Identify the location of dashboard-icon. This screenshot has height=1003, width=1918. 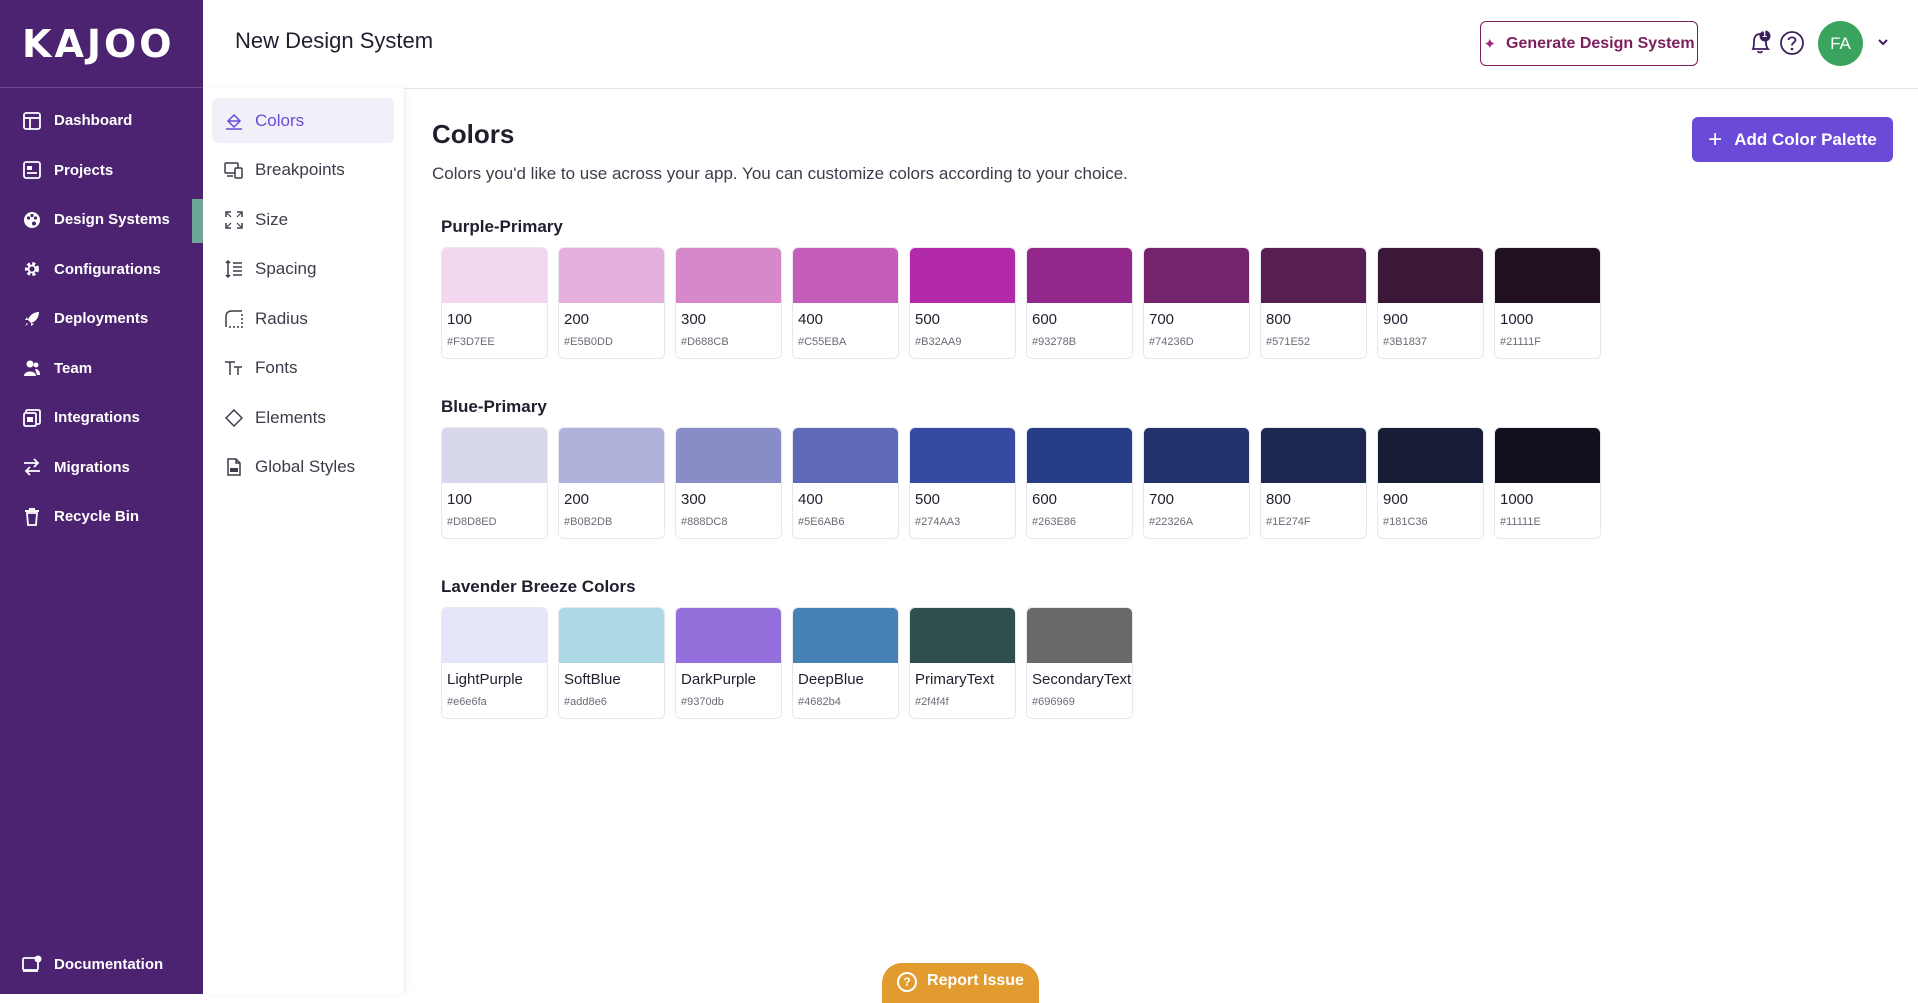
(32, 121).